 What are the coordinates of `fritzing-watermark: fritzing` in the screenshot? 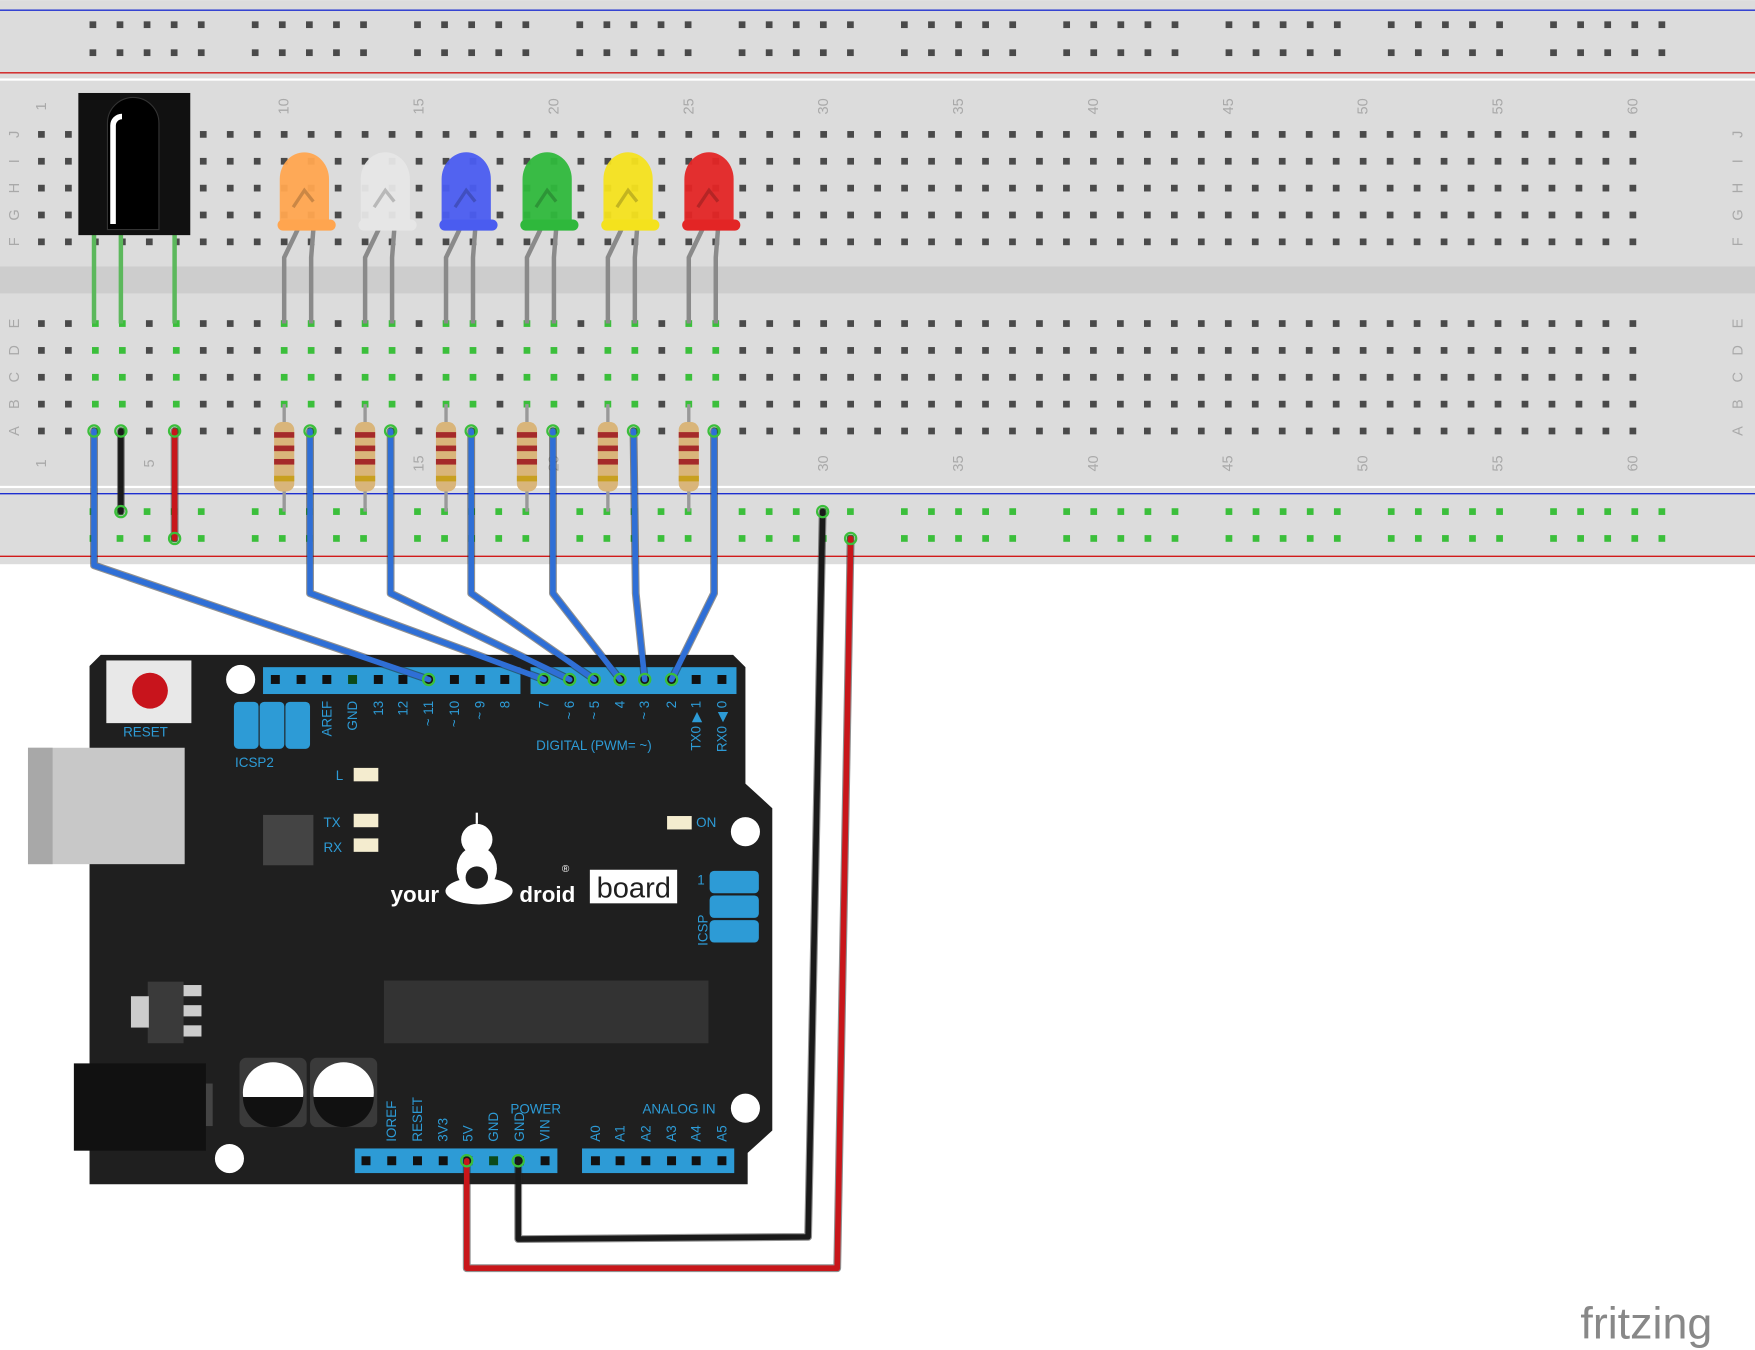 It's located at (1646, 1324).